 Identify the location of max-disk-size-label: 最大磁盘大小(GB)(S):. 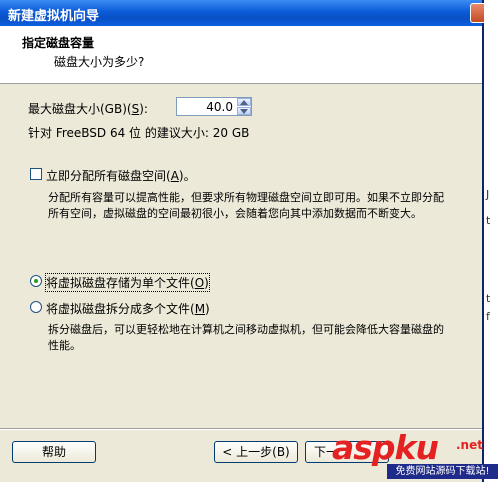
(88, 109).